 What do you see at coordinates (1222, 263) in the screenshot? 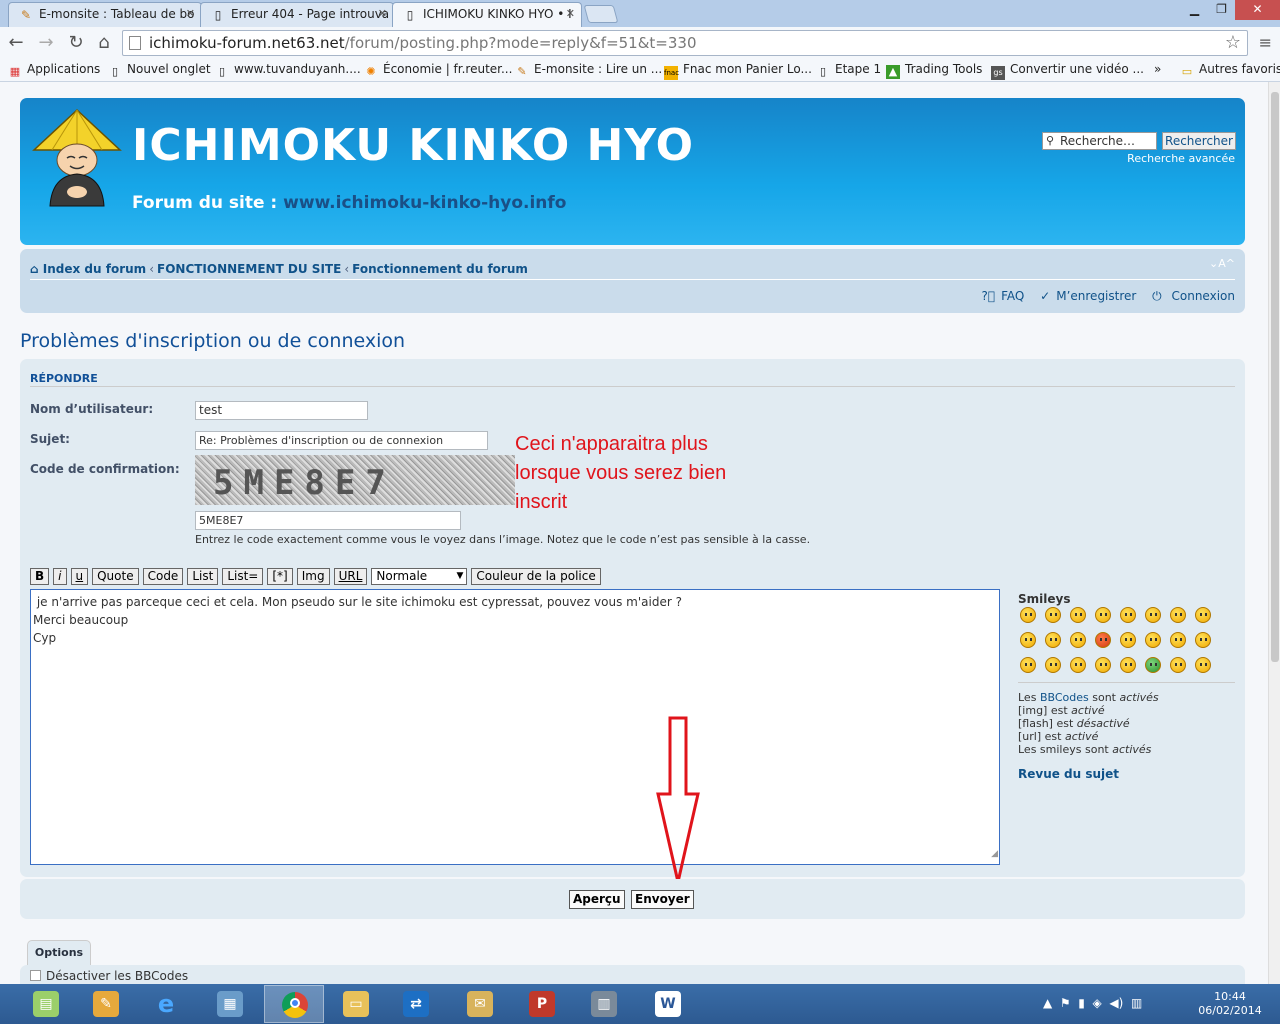
I see `font-size-control: ⌄A^` at bounding box center [1222, 263].